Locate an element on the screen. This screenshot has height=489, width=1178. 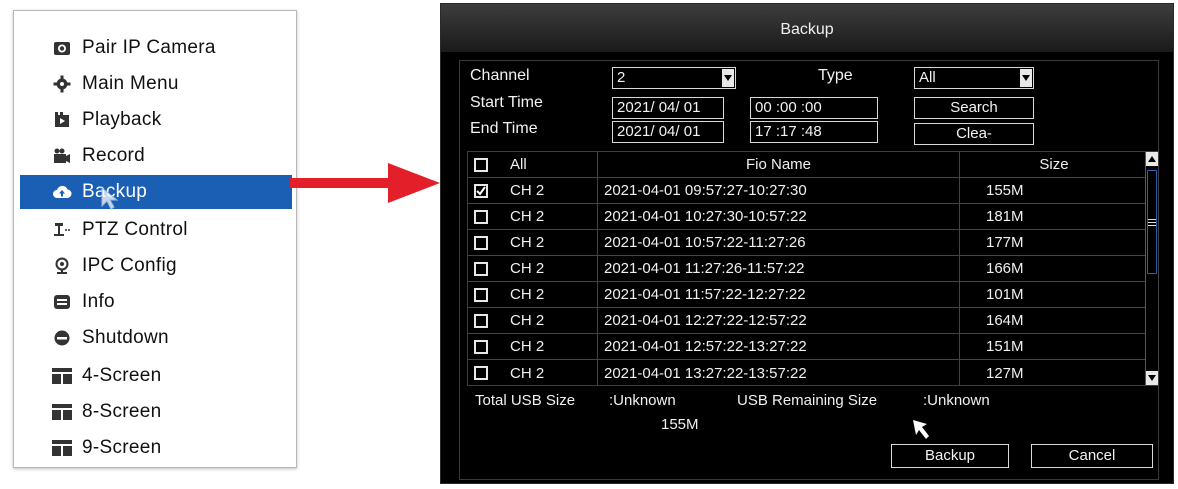
menu-item-record: Record is located at coordinates (156, 156).